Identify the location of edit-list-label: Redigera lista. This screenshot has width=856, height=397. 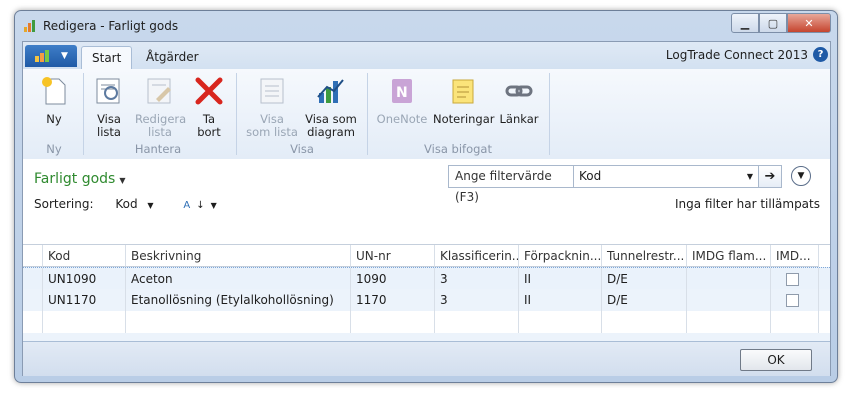
(161, 125).